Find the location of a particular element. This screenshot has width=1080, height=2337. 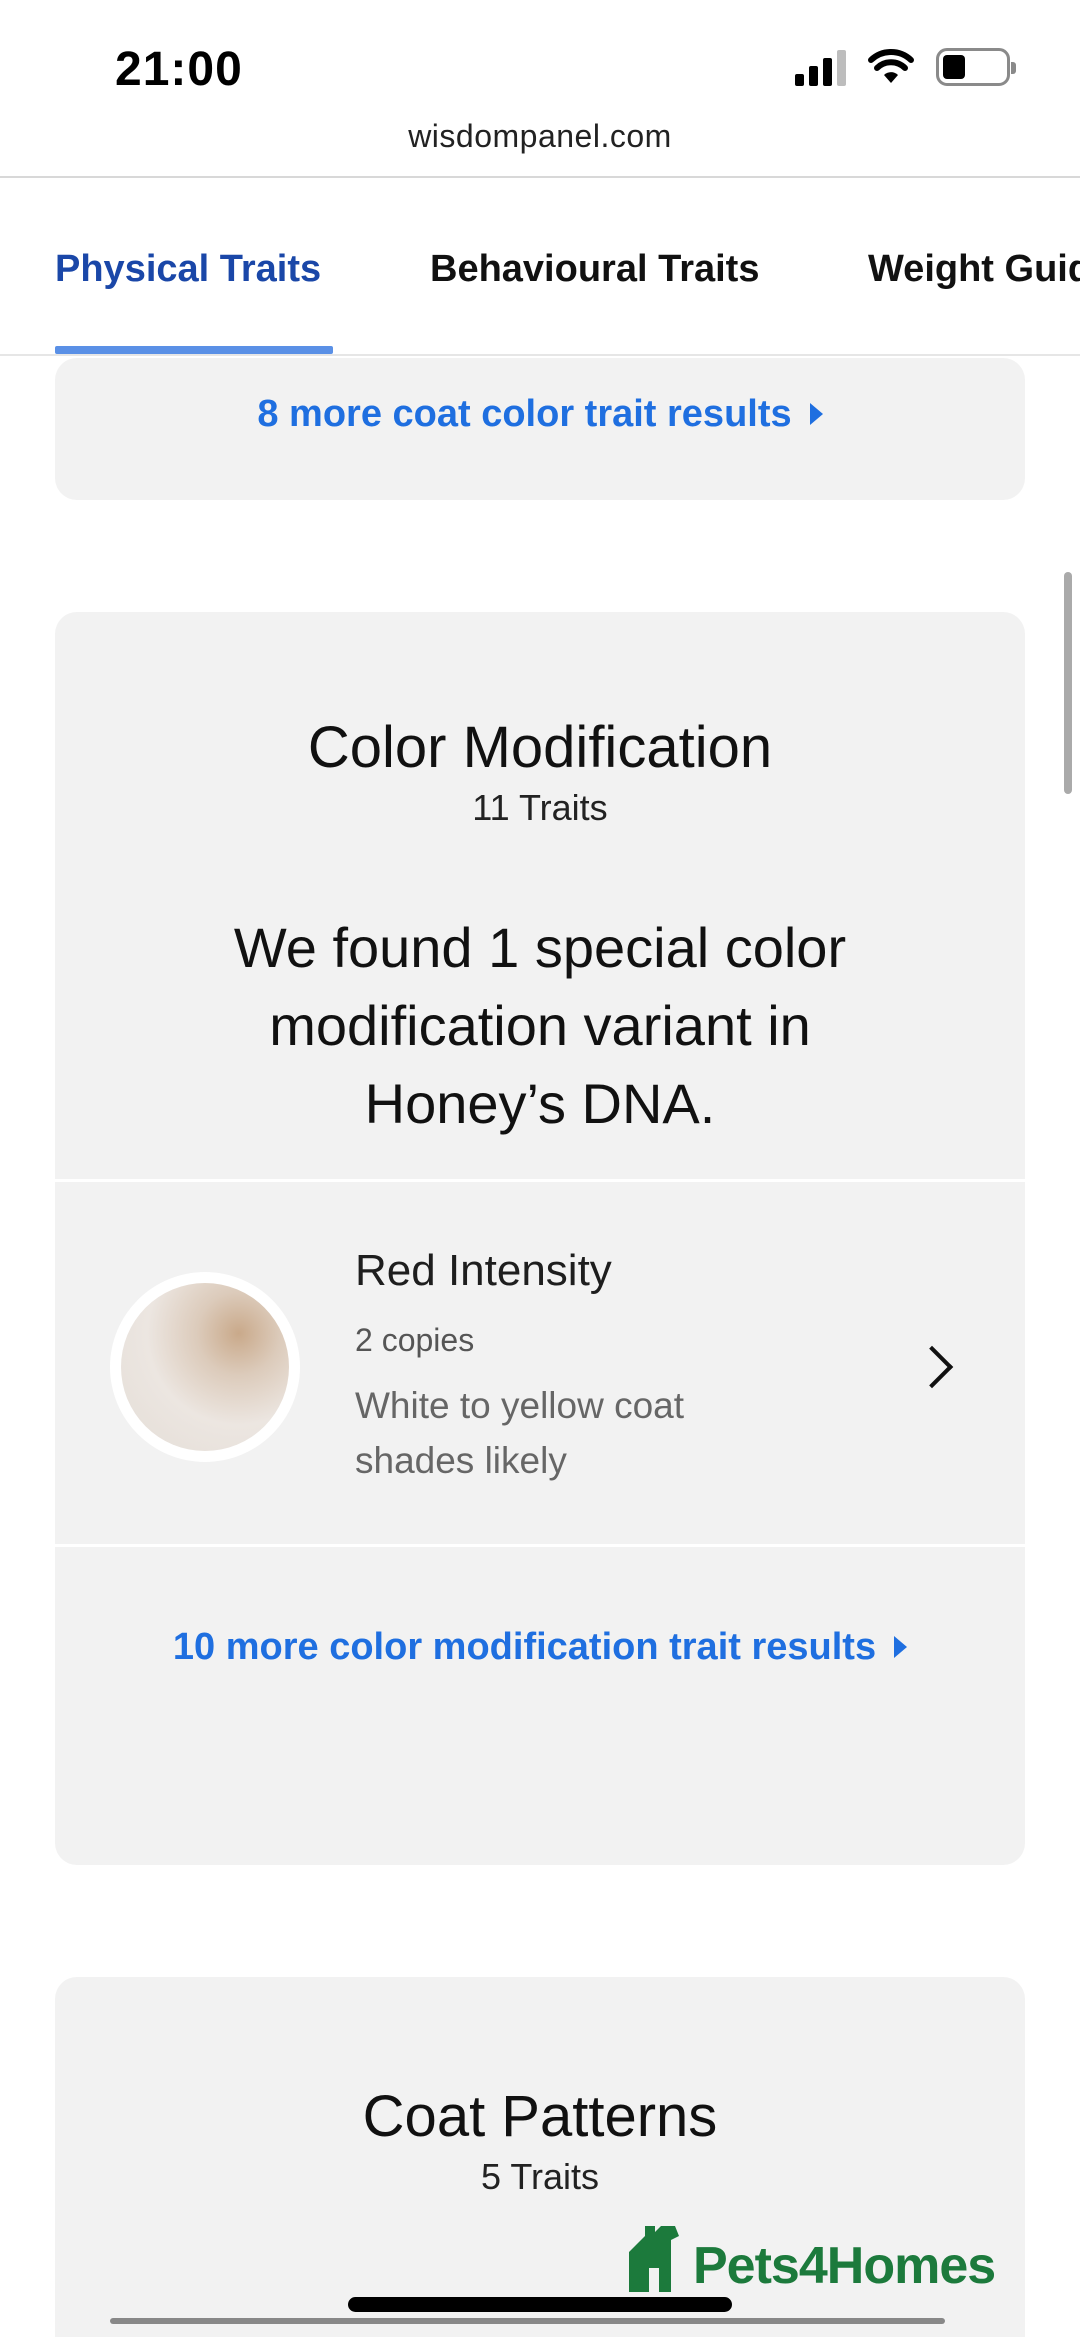

card-subtitle: 5 Traits is located at coordinates (540, 2176).